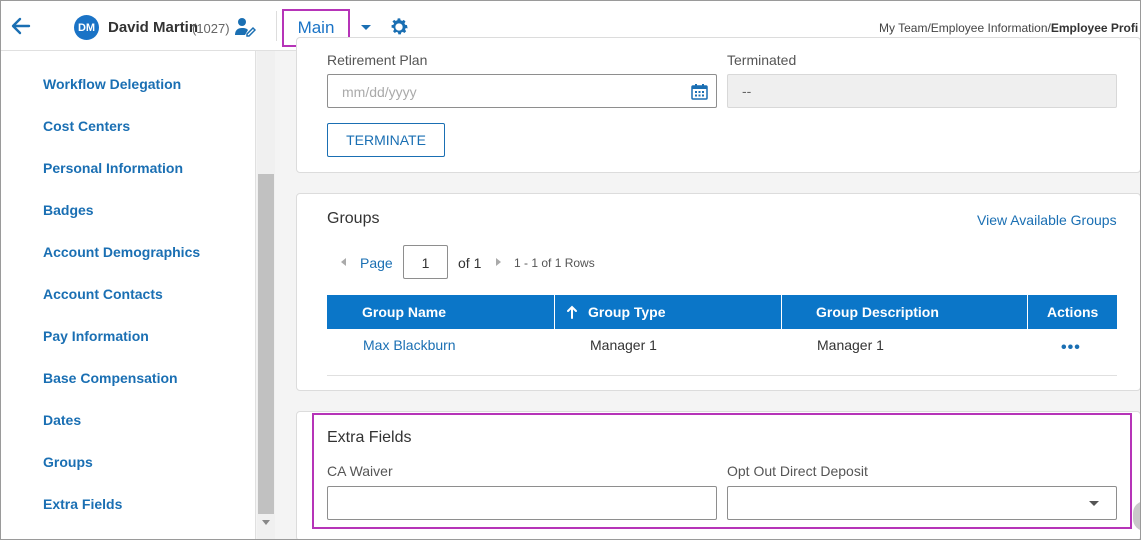 This screenshot has height=540, width=1141. Describe the element at coordinates (399, 27) in the screenshot. I see `gear-icon` at that location.